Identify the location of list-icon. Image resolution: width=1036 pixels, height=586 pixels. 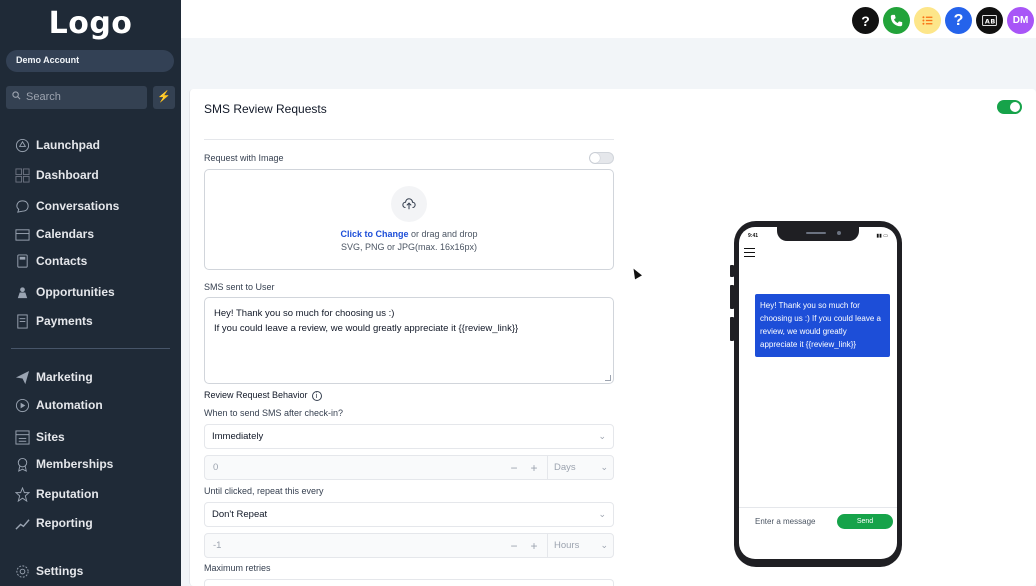
(927, 20).